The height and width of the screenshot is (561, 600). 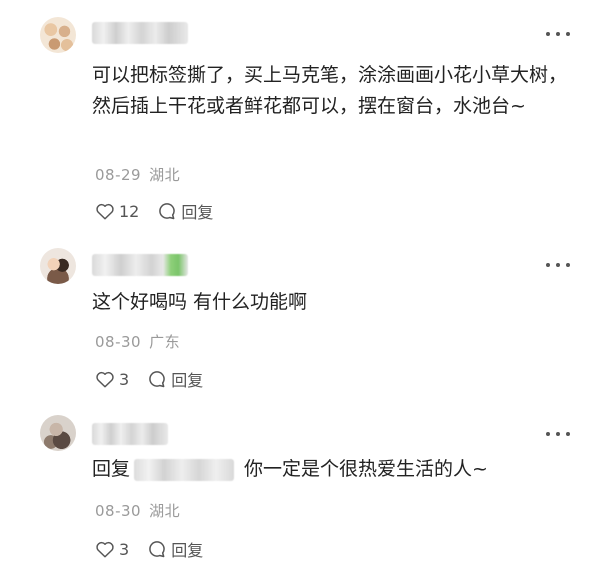 What do you see at coordinates (118, 175) in the screenshot?
I see `comment-date: 08-29` at bounding box center [118, 175].